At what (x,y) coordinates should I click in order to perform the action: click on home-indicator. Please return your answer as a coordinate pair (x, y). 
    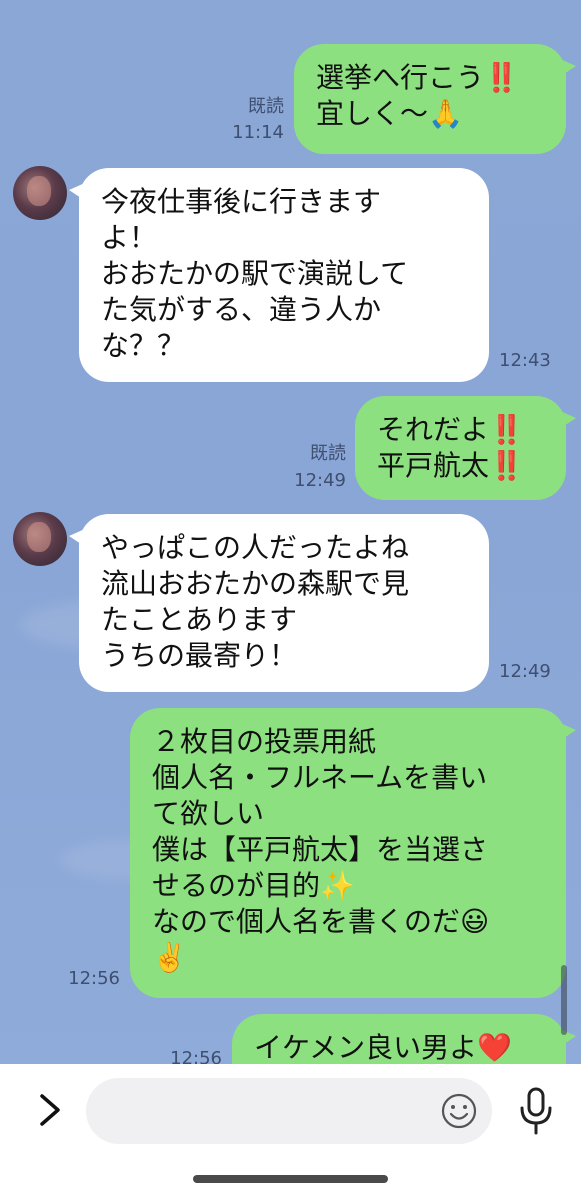
    Looking at the image, I should click on (290, 1179).